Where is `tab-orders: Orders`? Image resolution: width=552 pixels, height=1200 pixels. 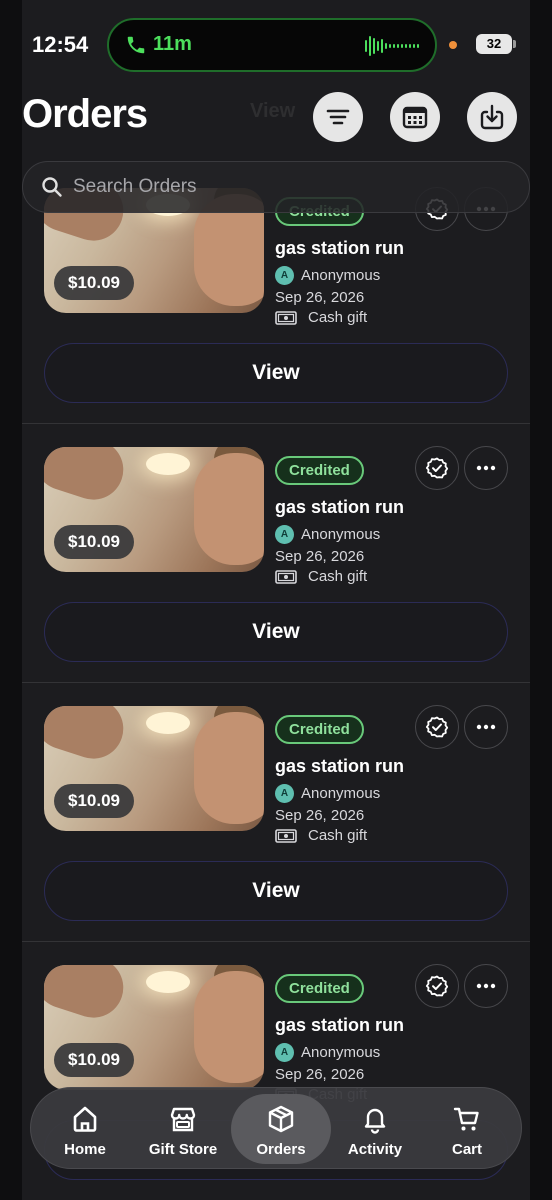 tab-orders: Orders is located at coordinates (281, 1129).